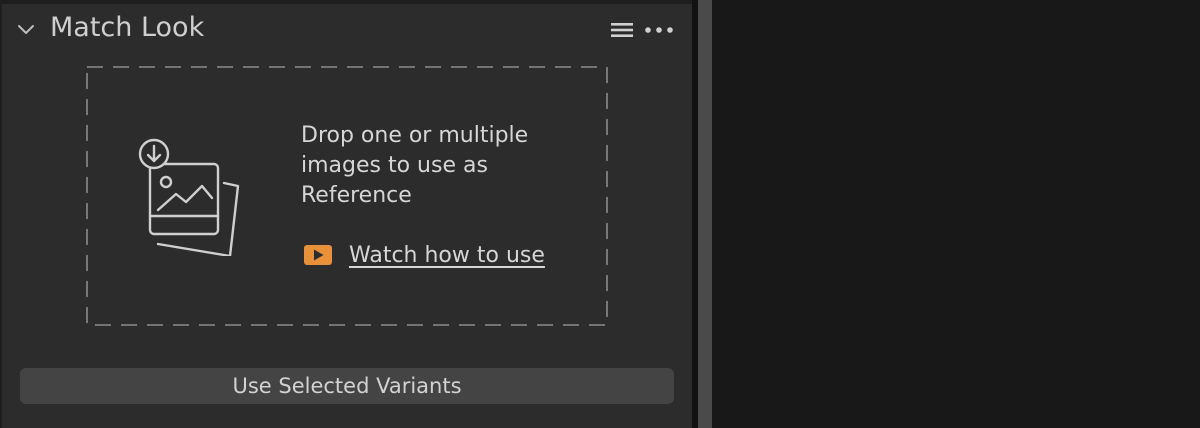 This screenshot has width=1200, height=428. I want to click on use-selected-variants-button: Use Selected Variants, so click(347, 386).